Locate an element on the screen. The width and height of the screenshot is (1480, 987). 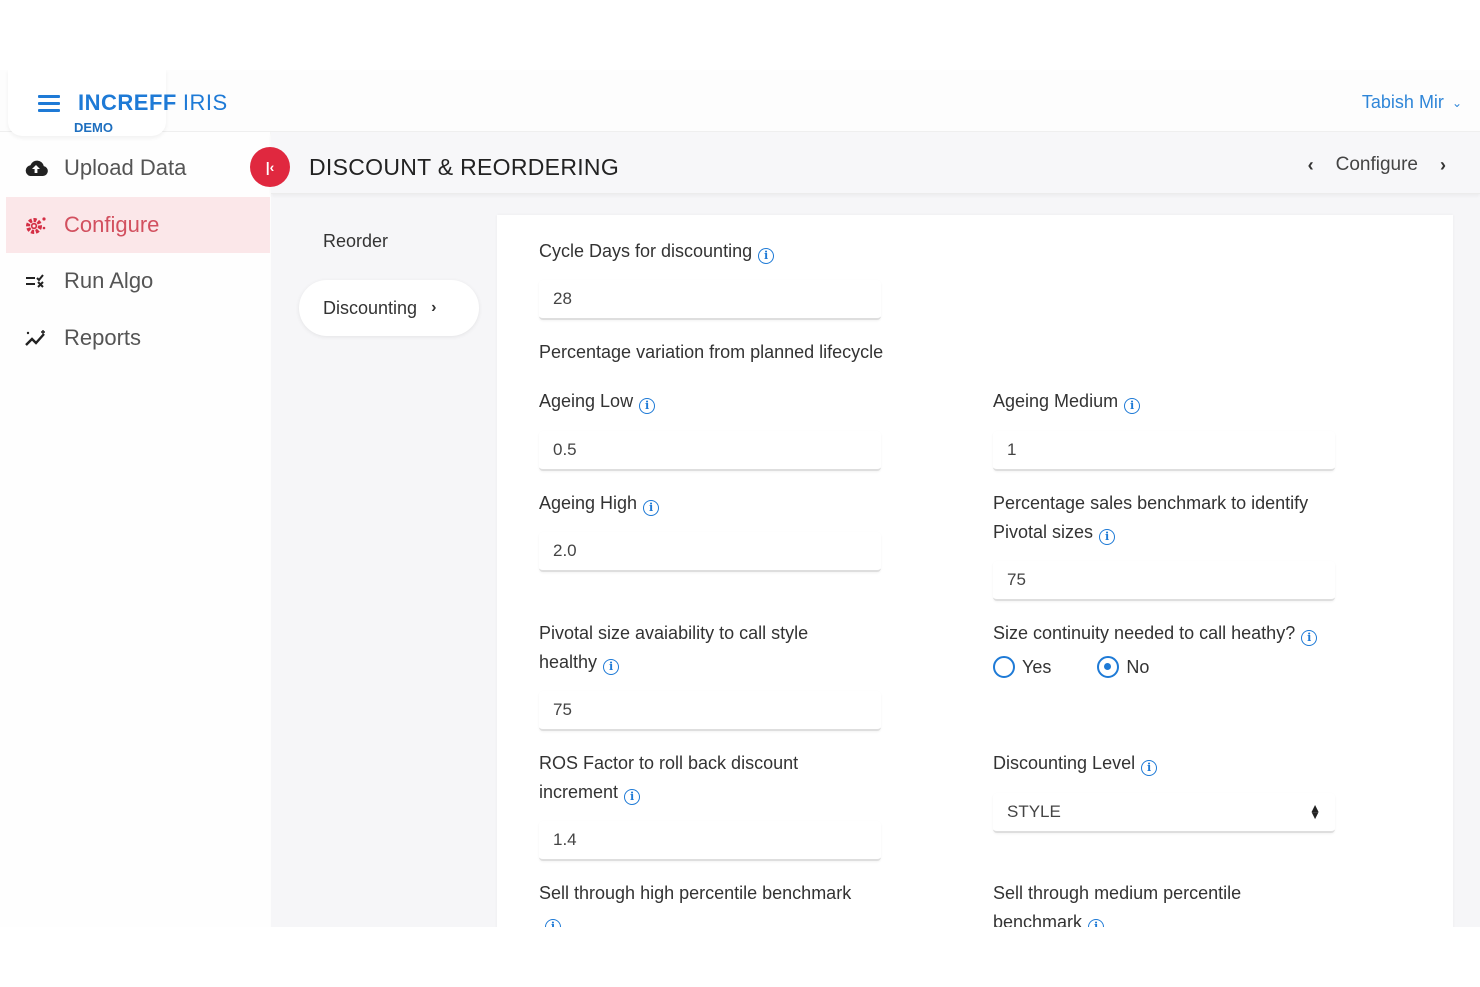
sort-updown-icon: ▲ ▼ is located at coordinates (1315, 811).